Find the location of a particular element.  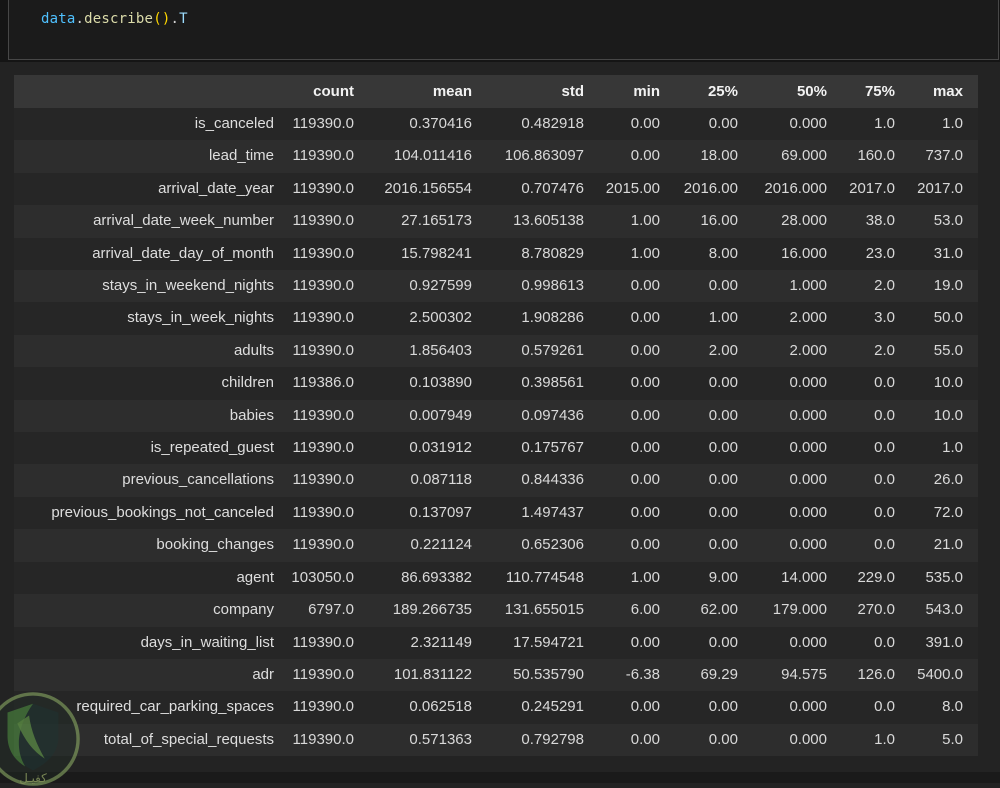

row-label: arrival_date_year is located at coordinates (216, 188).